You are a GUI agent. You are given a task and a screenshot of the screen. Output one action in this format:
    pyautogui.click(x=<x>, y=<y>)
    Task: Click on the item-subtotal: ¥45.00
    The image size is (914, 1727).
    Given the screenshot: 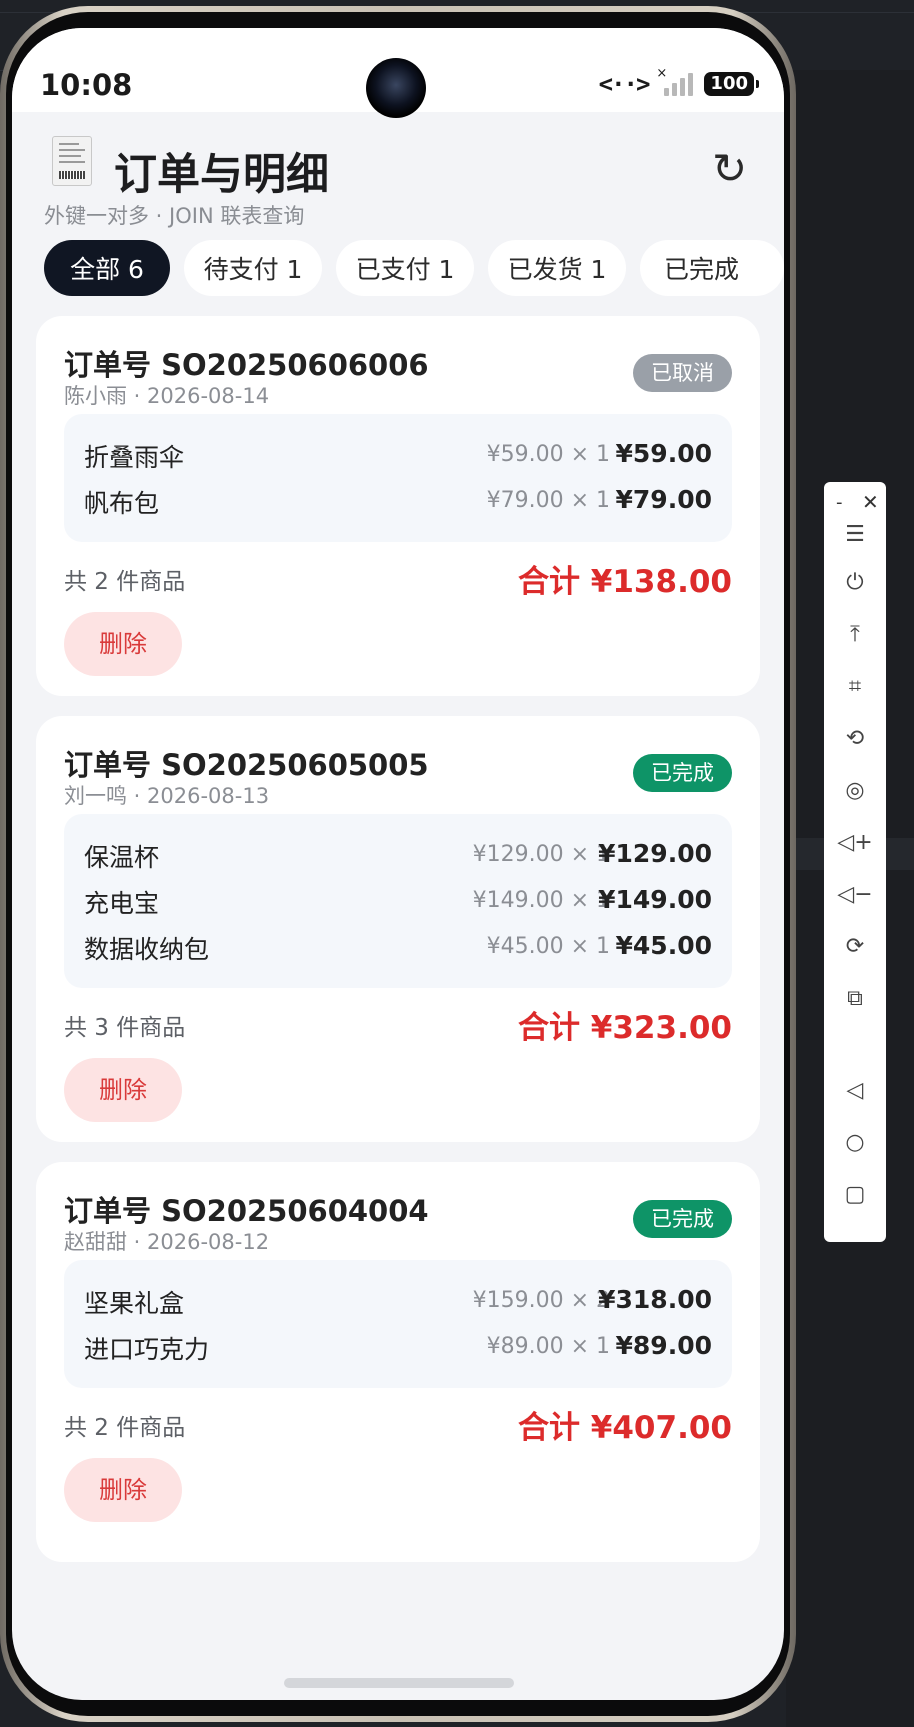 What is the action you would take?
    pyautogui.click(x=663, y=945)
    